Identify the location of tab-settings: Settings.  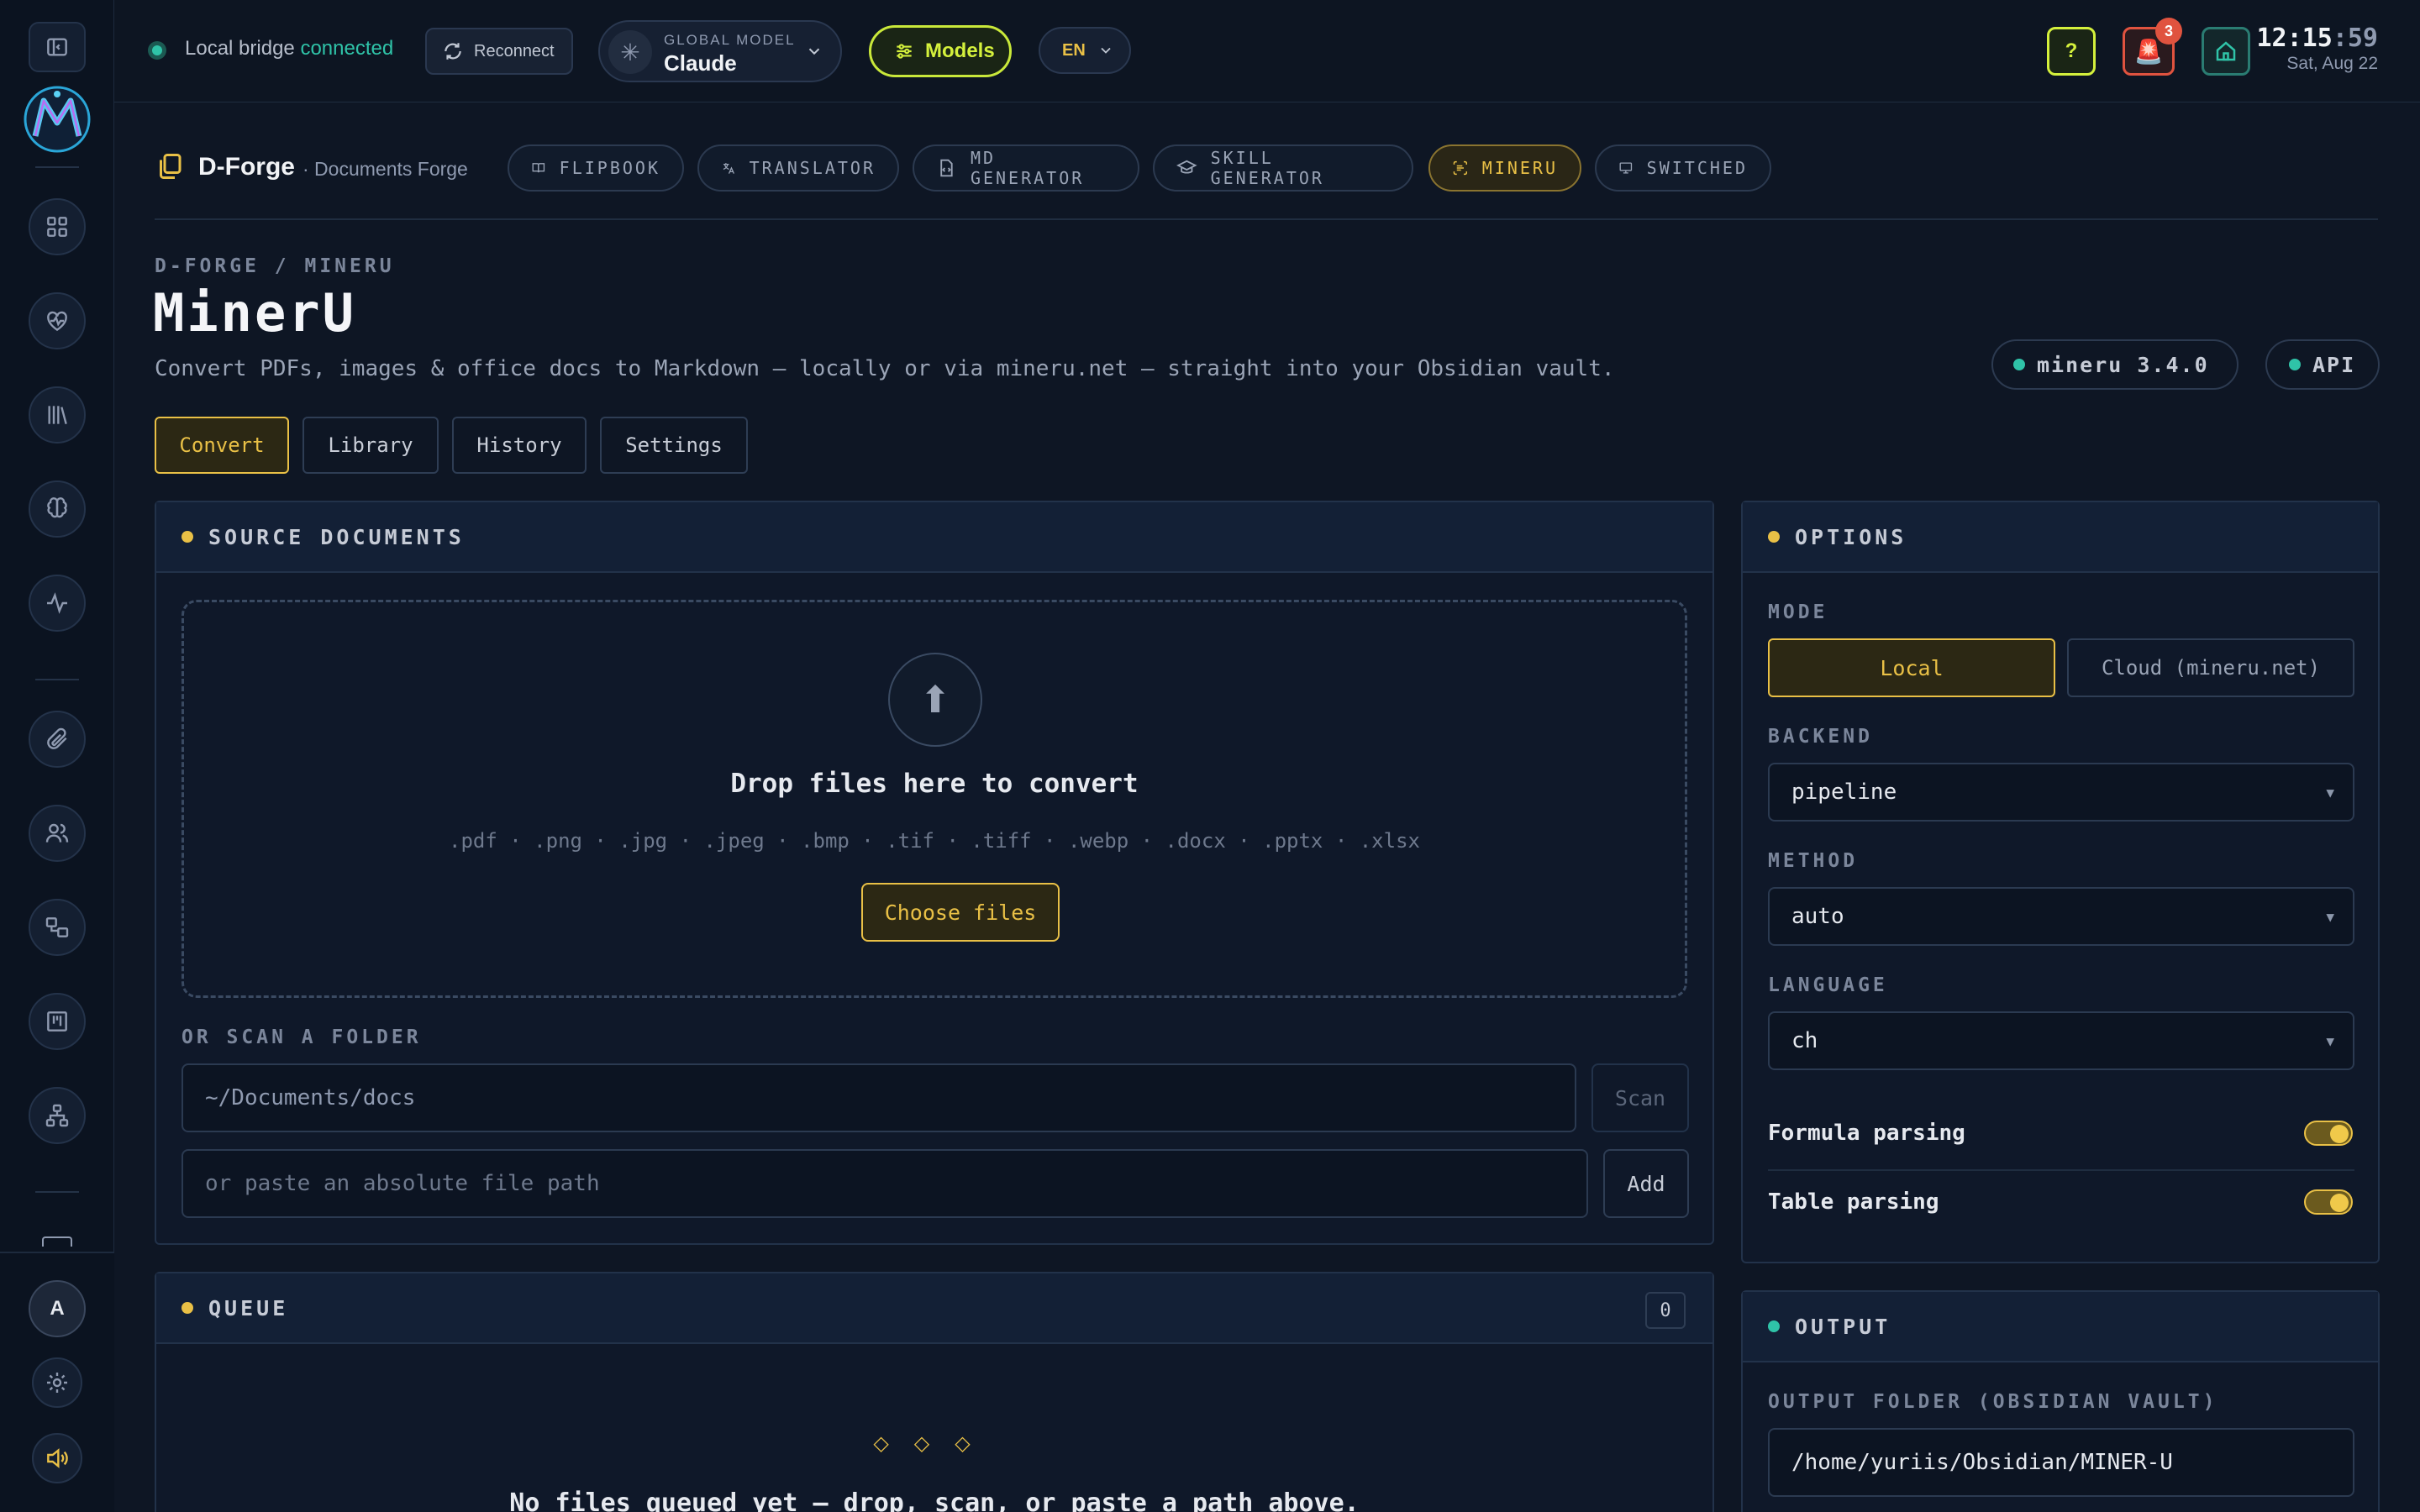
(674, 445).